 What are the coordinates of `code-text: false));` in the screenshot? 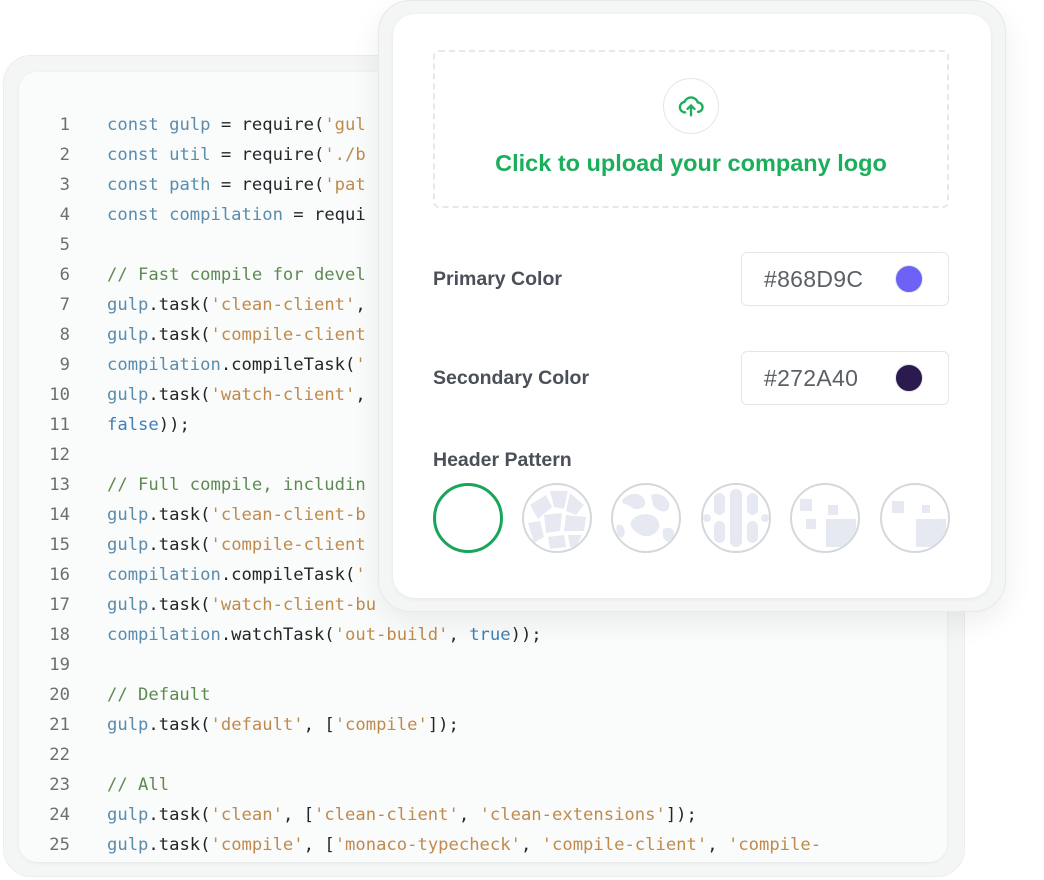 It's located at (148, 425).